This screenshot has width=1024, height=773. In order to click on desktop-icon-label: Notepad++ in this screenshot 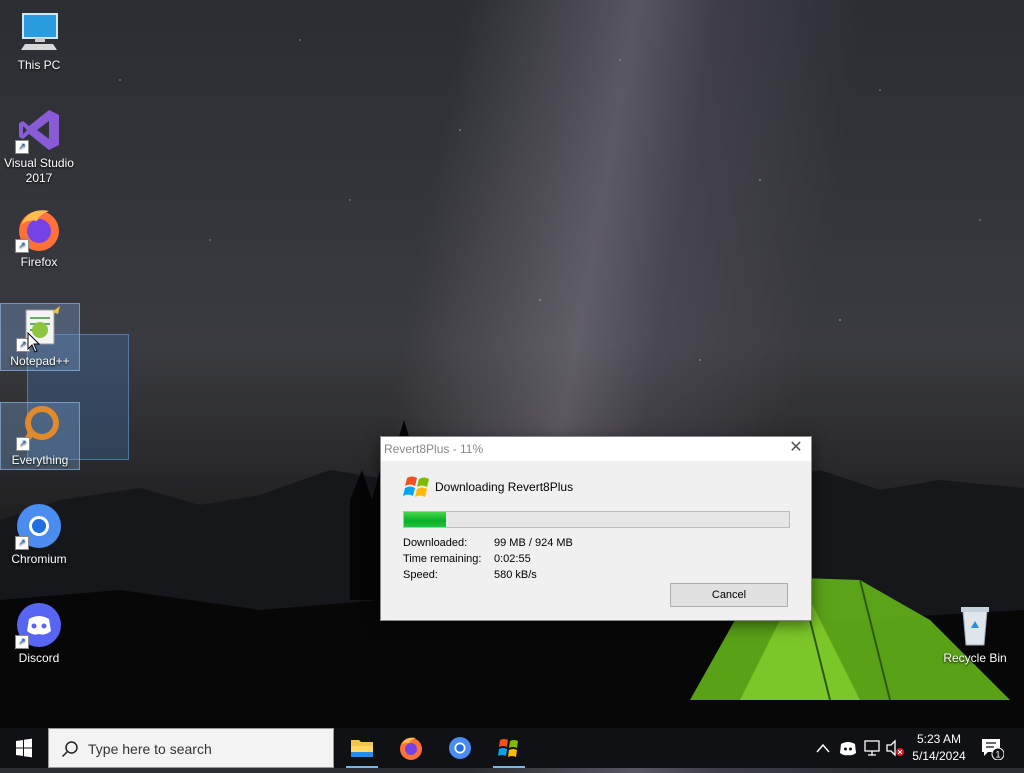, I will do `click(40, 361)`.